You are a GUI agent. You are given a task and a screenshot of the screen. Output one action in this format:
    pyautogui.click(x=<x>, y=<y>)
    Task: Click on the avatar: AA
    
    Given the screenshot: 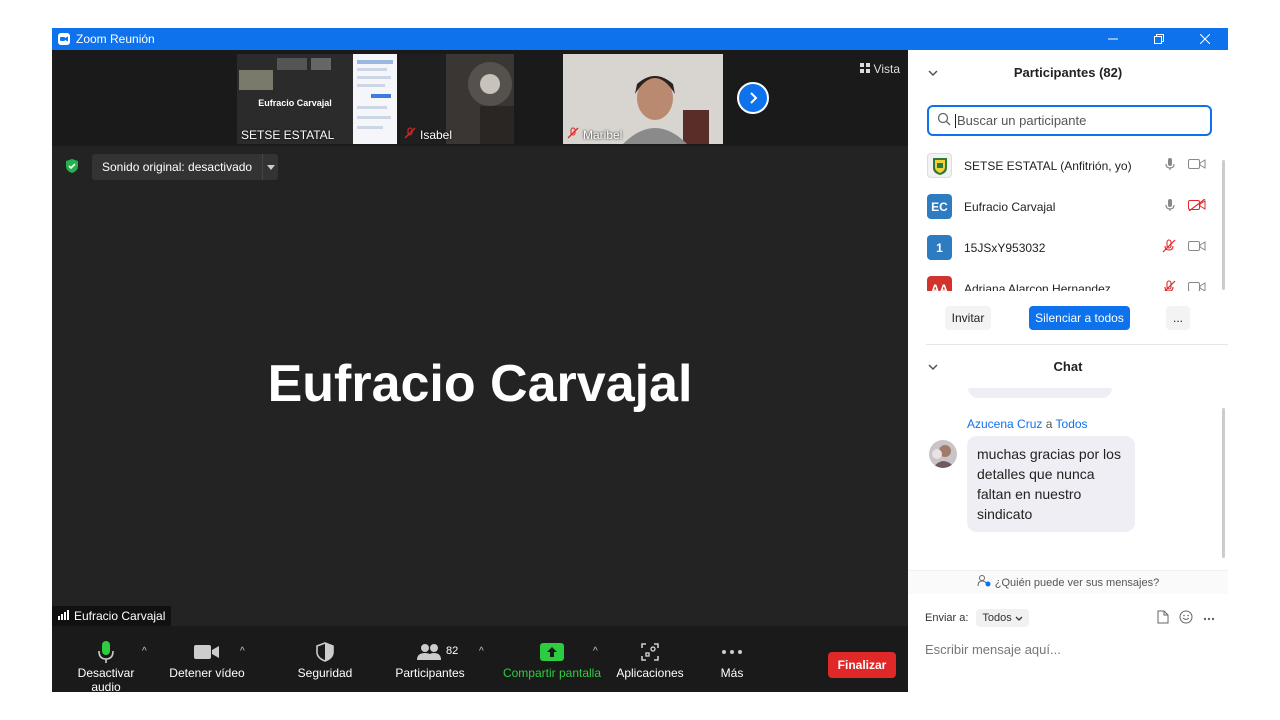 What is the action you would take?
    pyautogui.click(x=939, y=283)
    